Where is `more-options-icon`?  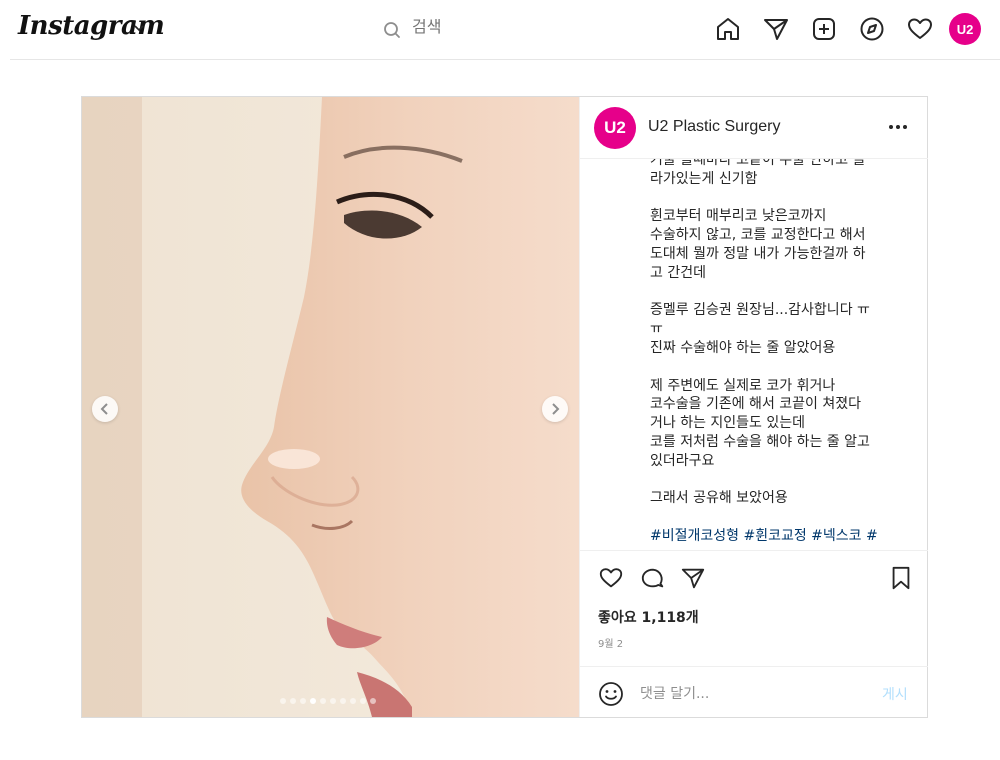 more-options-icon is located at coordinates (898, 127).